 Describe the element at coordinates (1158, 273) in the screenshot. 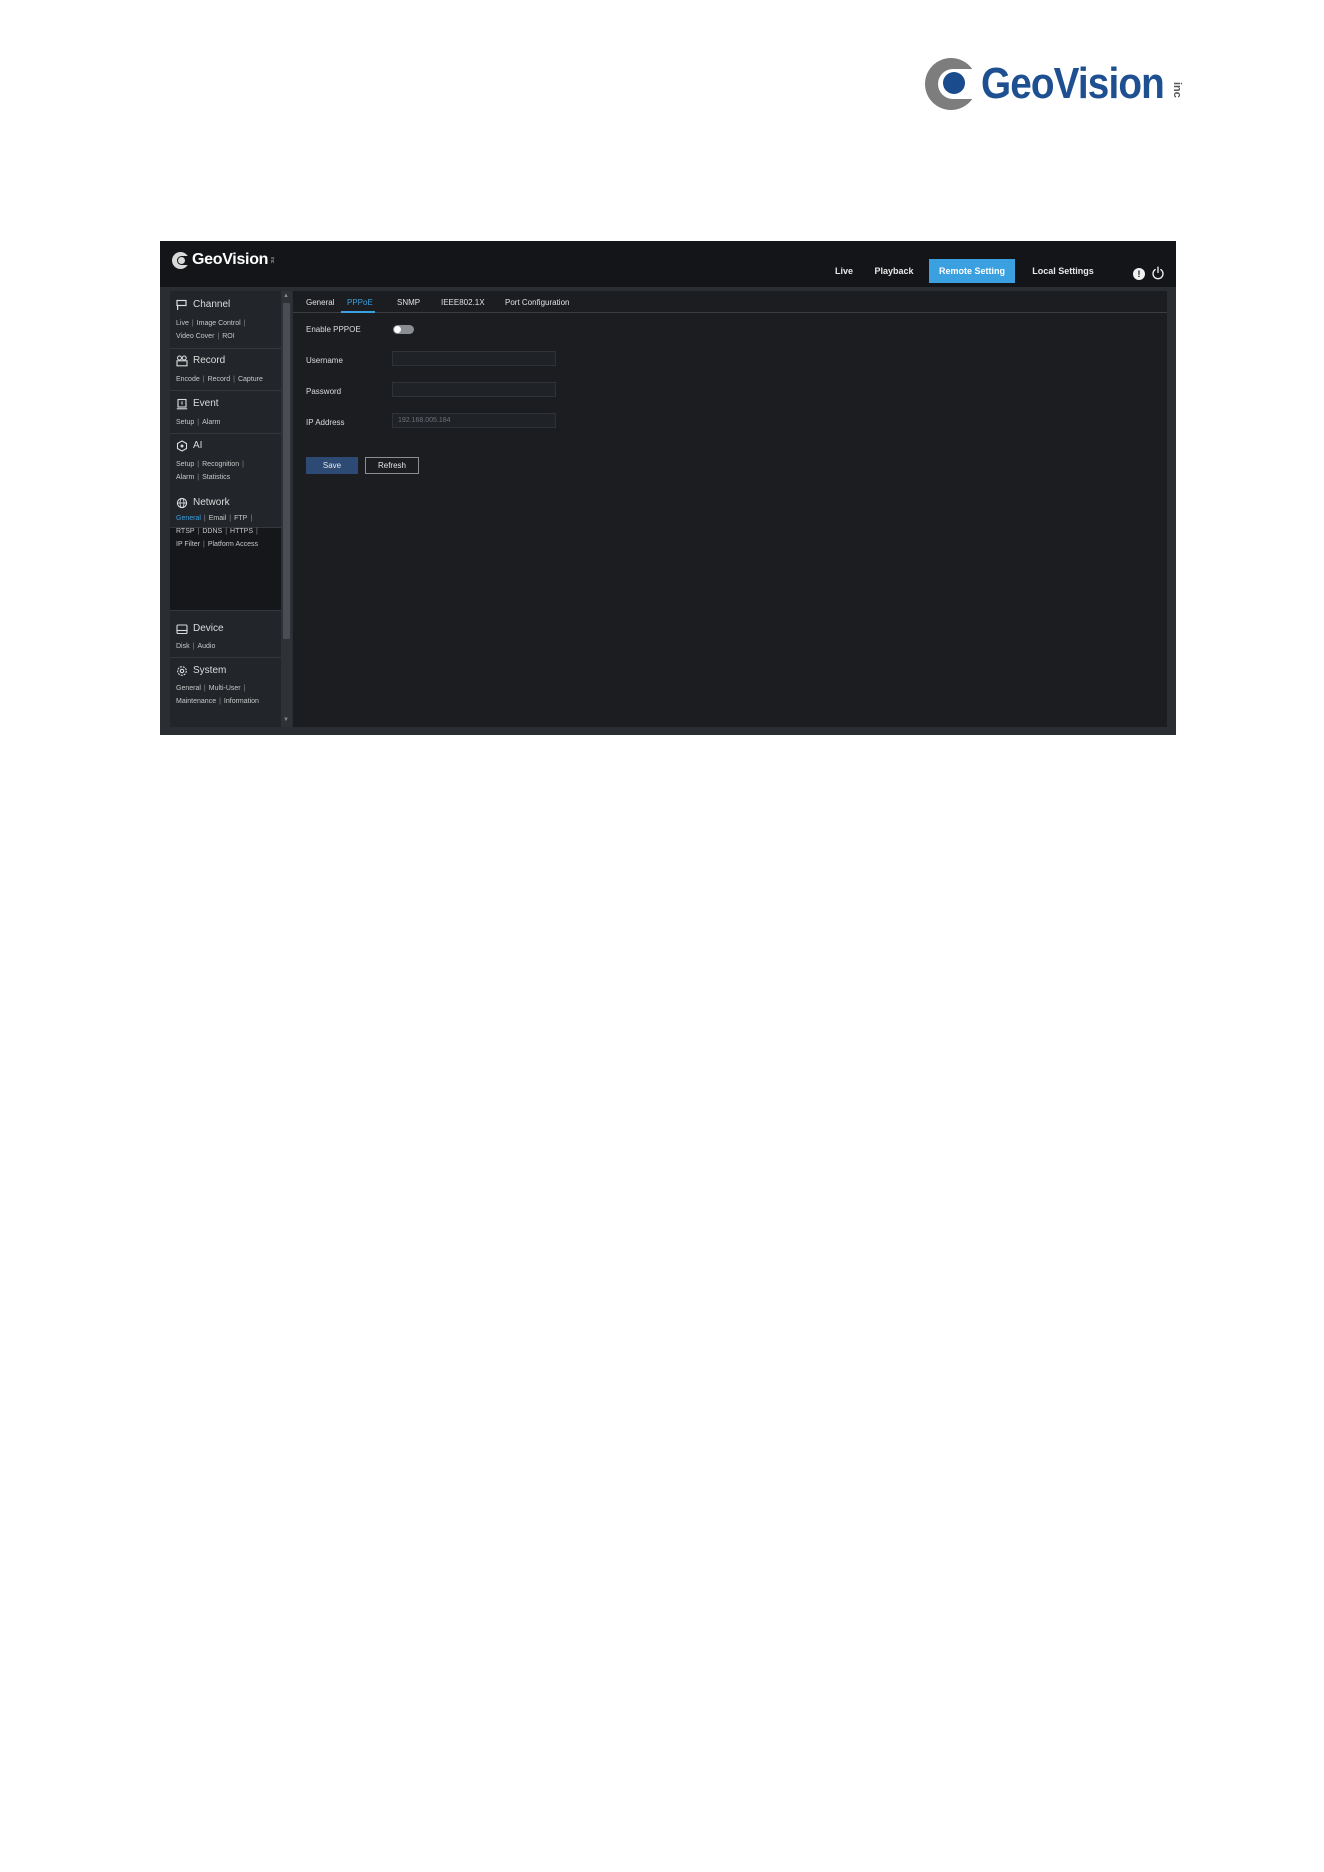

I see `power-icon` at that location.